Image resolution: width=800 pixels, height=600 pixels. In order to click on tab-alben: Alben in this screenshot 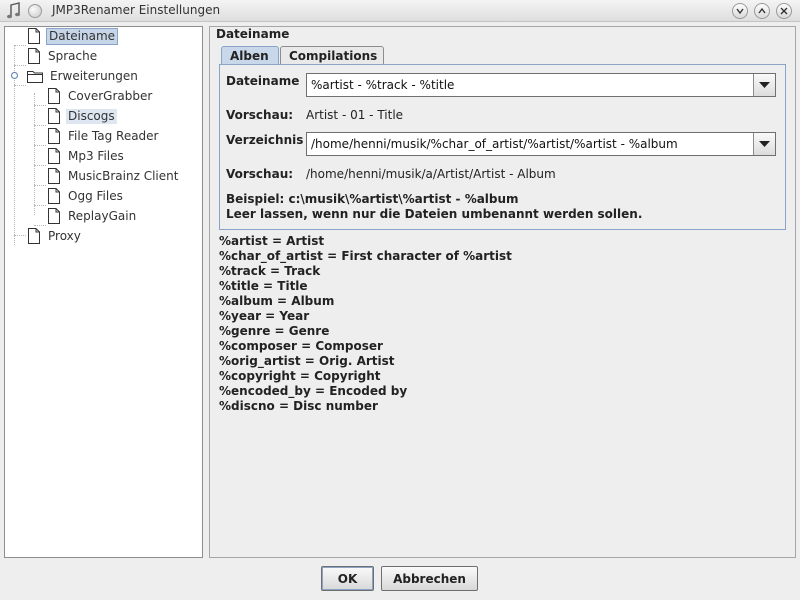, I will do `click(250, 55)`.